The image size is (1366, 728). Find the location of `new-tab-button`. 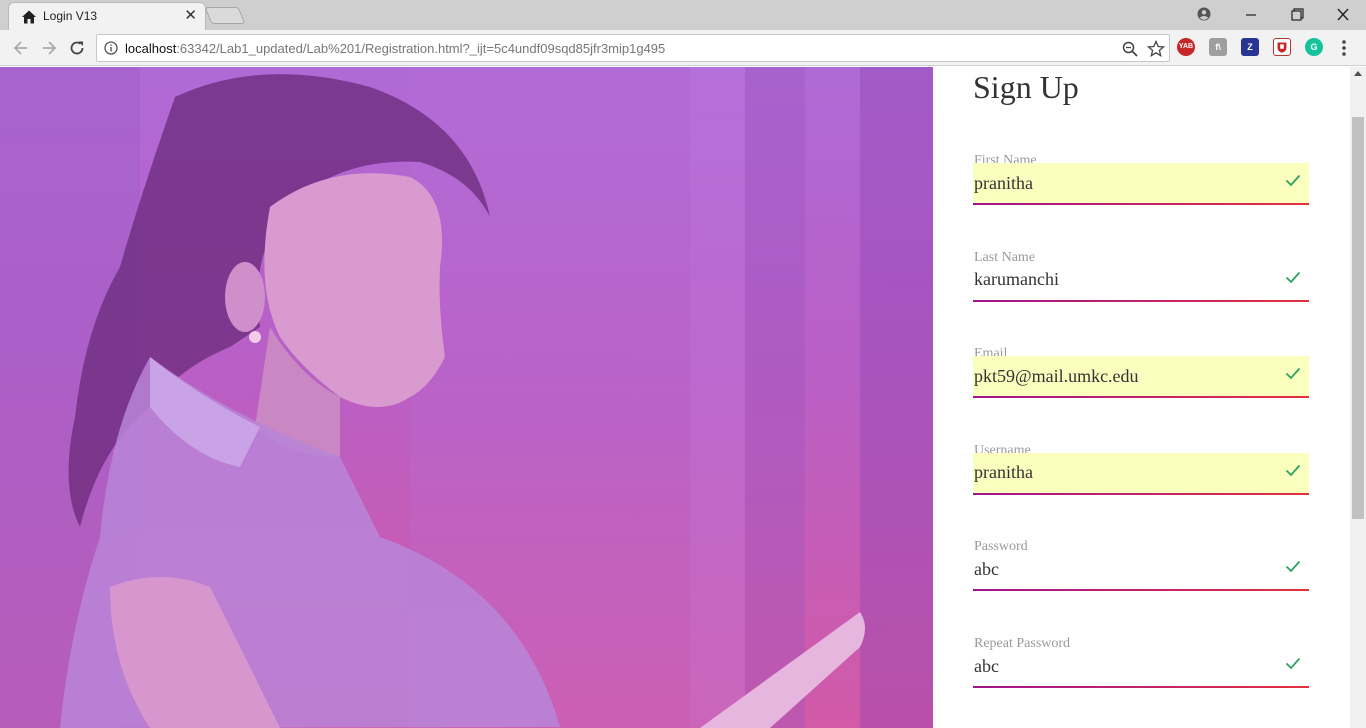

new-tab-button is located at coordinates (225, 15).